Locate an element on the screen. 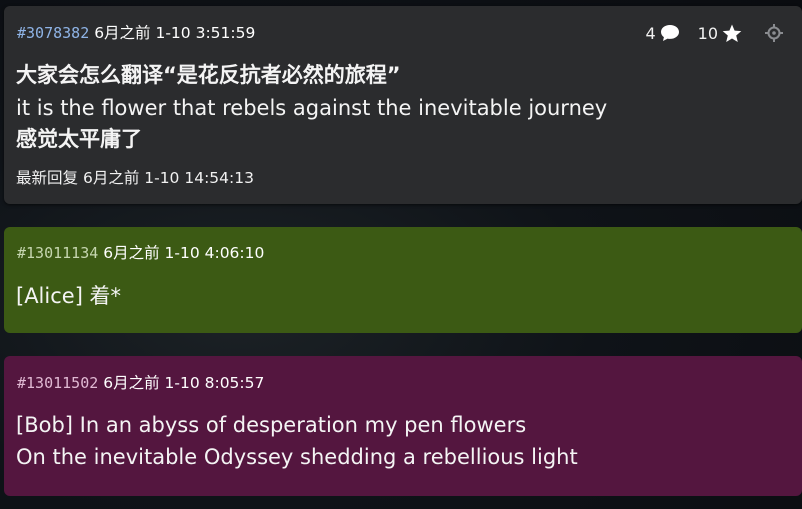  last-reply-label: 最新回复 is located at coordinates (47, 178).